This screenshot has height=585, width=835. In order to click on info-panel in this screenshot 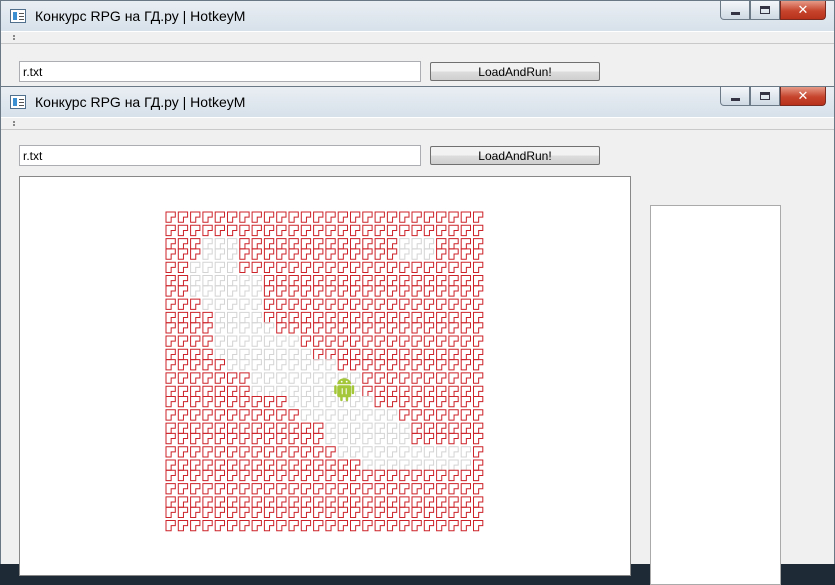, I will do `click(715, 395)`.